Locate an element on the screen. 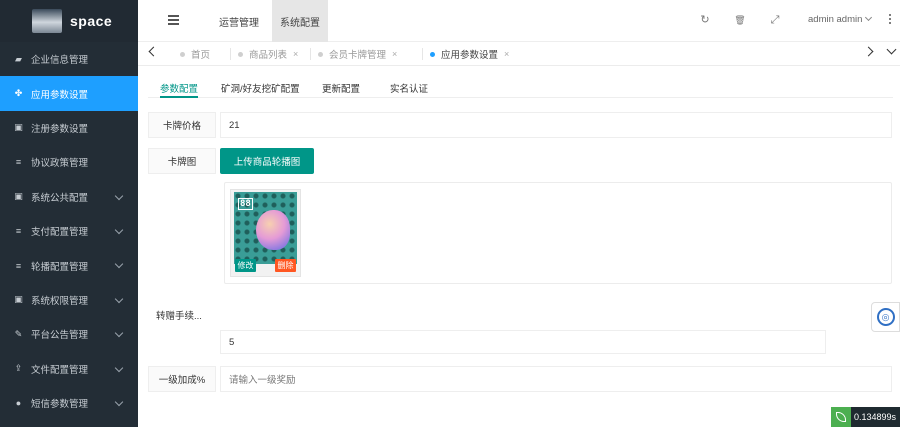 The width and height of the screenshot is (900, 427). card-price-input: 21 is located at coordinates (556, 125).